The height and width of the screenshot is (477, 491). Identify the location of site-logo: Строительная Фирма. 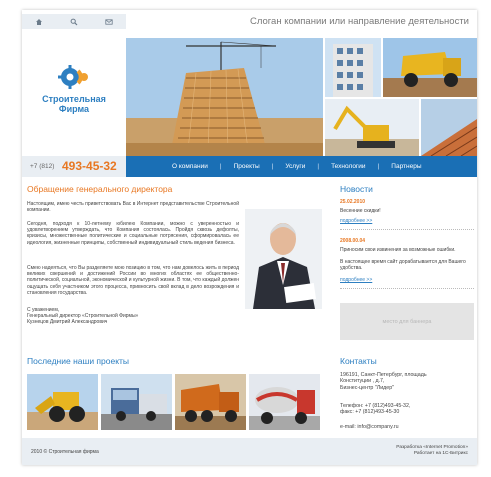
(74, 97).